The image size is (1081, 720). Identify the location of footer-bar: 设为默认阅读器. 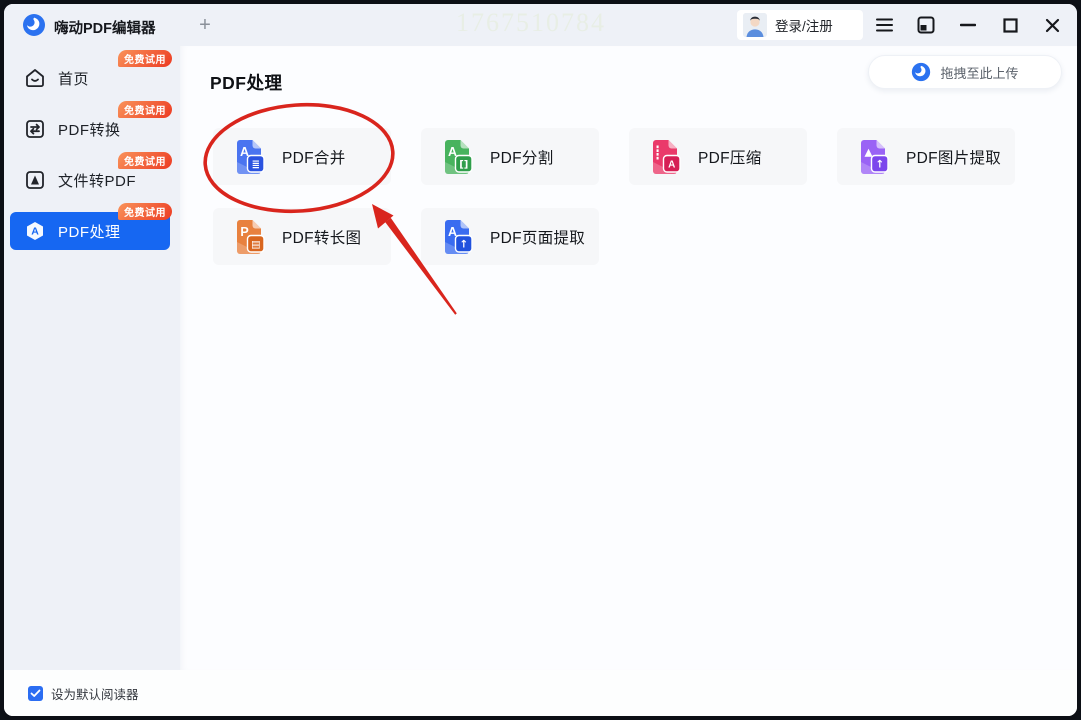
(540, 693).